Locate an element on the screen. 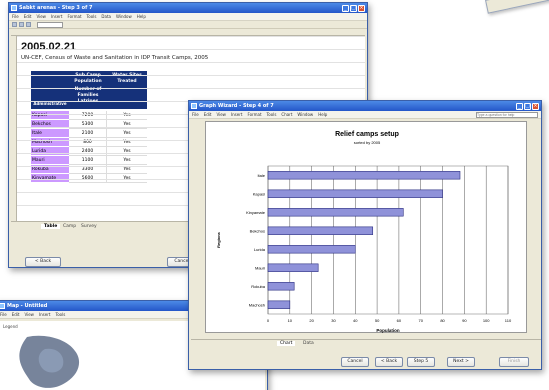 The image size is (549, 390). table-row-name: Kapasi is located at coordinates (50, 115).